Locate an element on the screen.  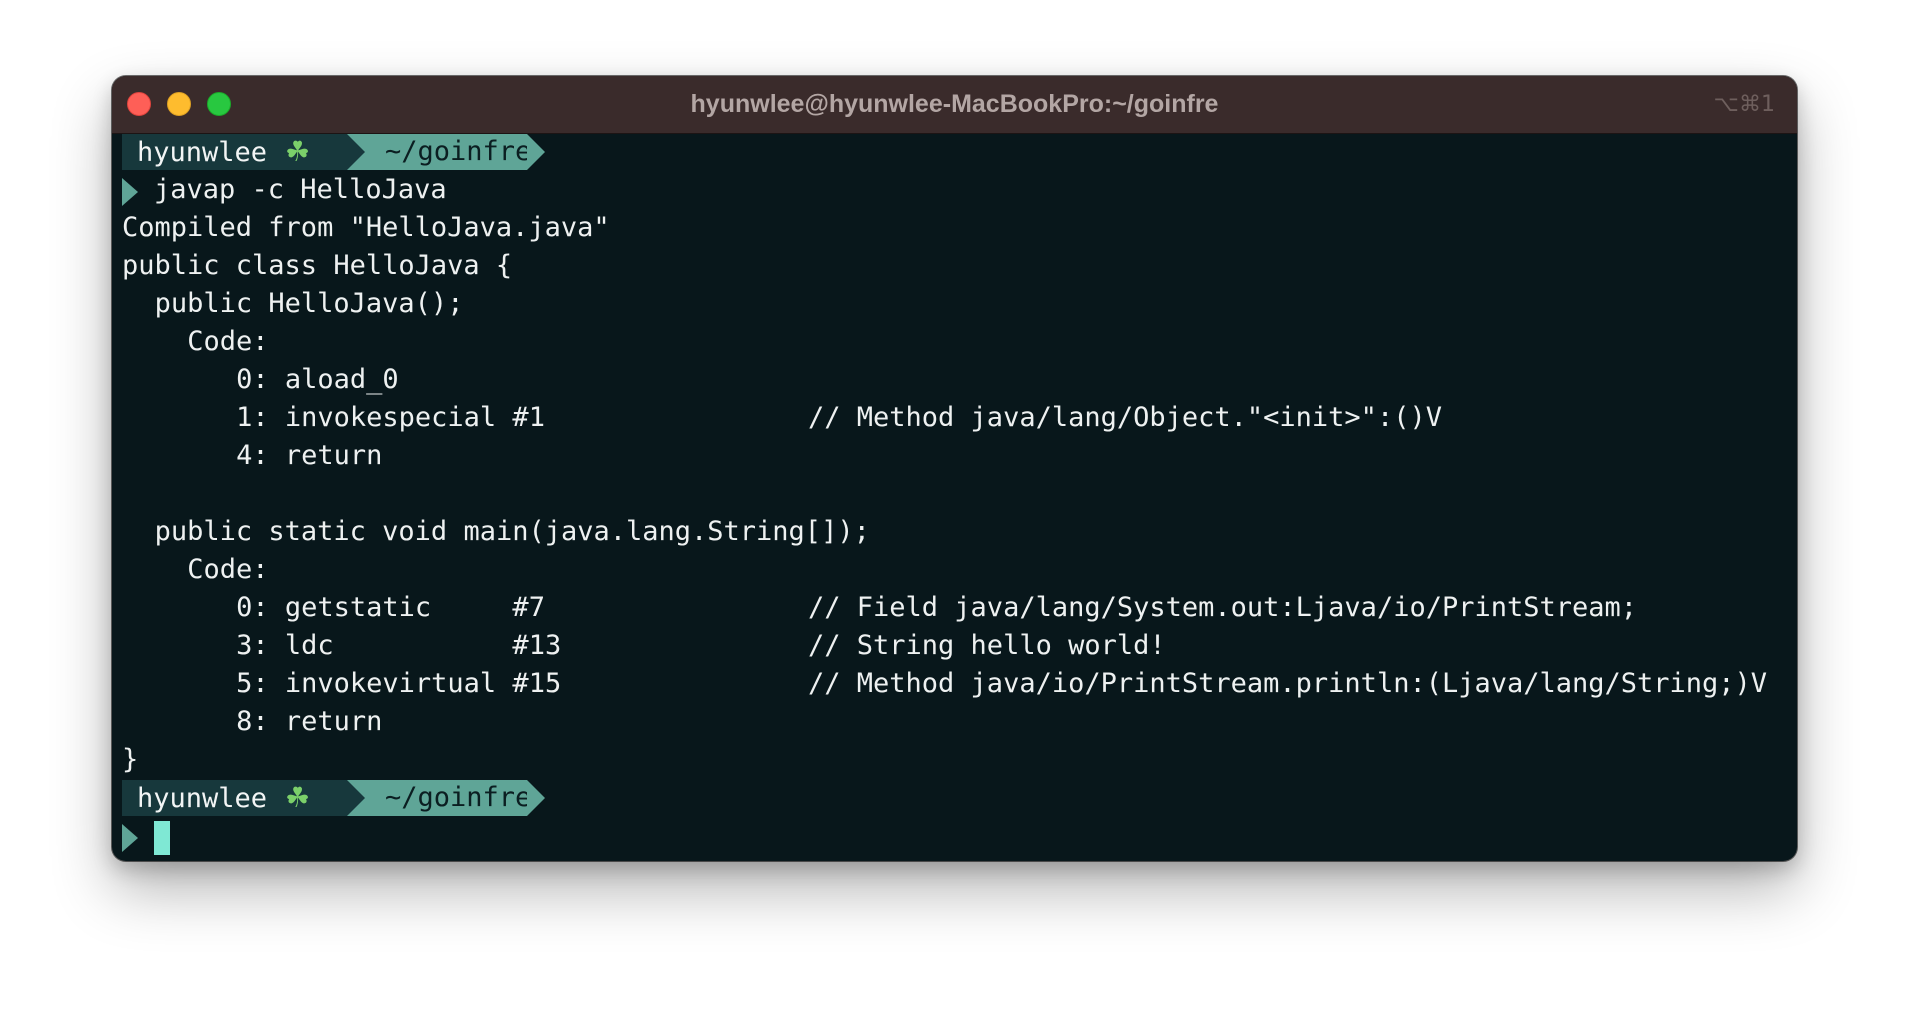
output-code: 4: return is located at coordinates (309, 455).